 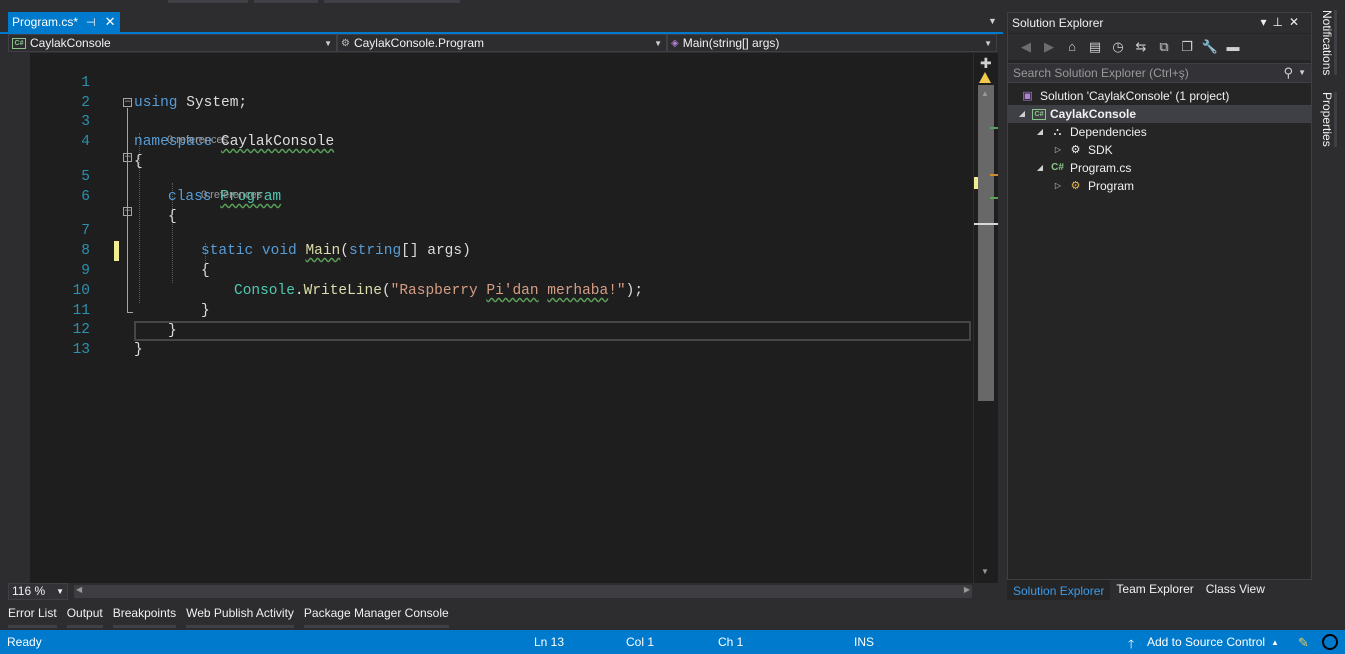 What do you see at coordinates (1159, 168) in the screenshot?
I see `tree-item-program-cs: ◢ C# Program.cs` at bounding box center [1159, 168].